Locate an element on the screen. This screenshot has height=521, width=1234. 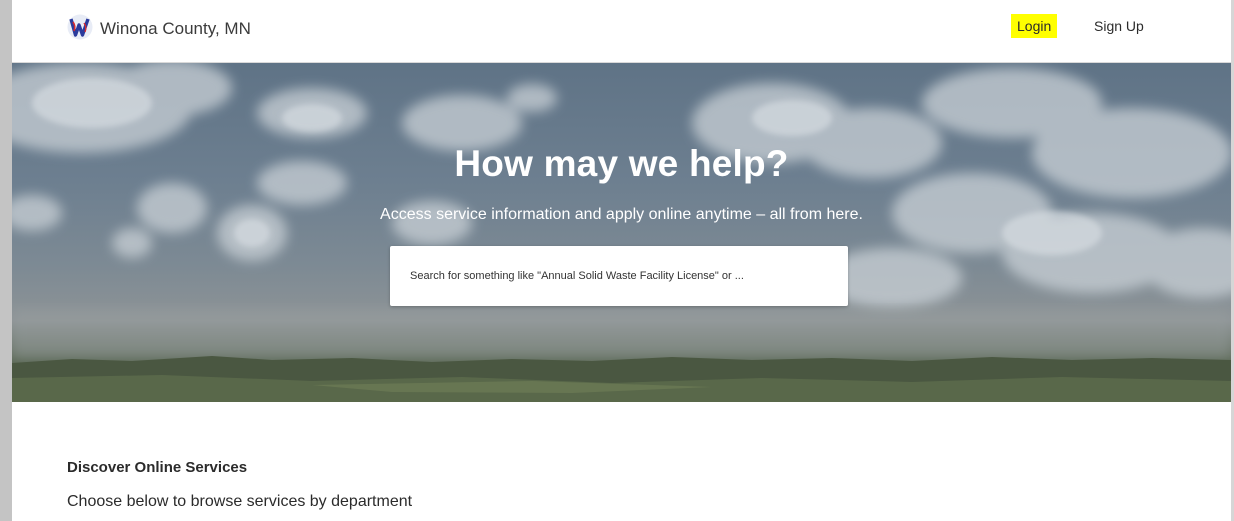
service-search-input is located at coordinates (619, 276).